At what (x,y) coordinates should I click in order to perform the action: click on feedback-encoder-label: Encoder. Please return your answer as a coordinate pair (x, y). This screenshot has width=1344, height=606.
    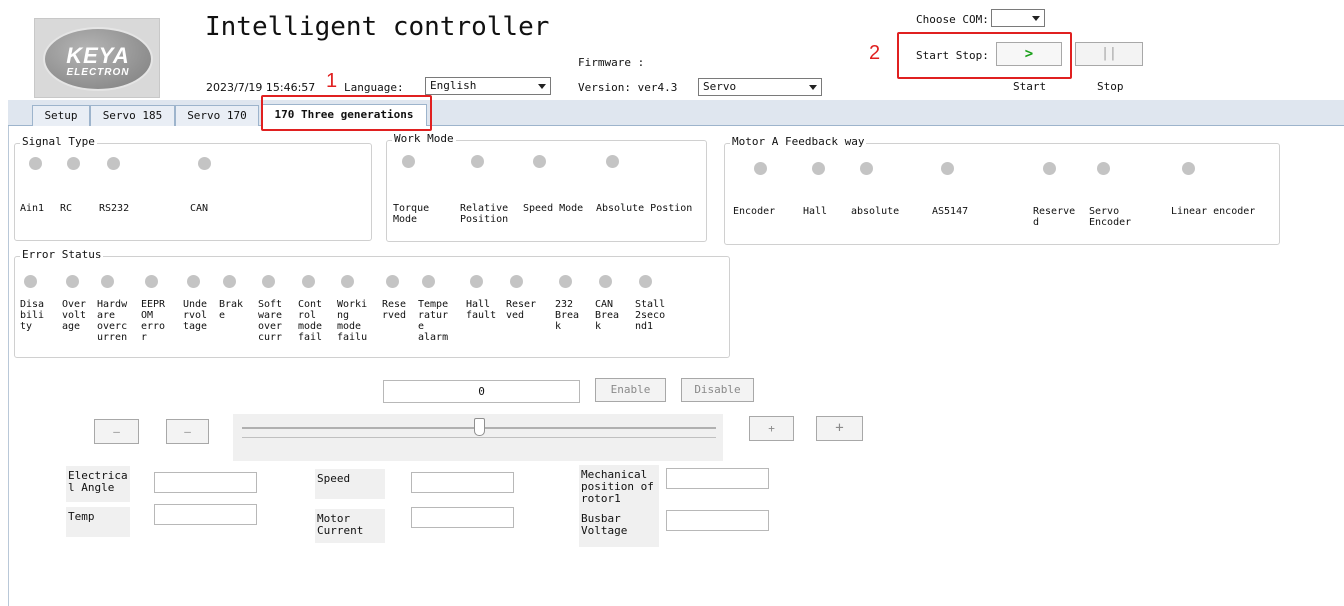
    Looking at the image, I should click on (754, 211).